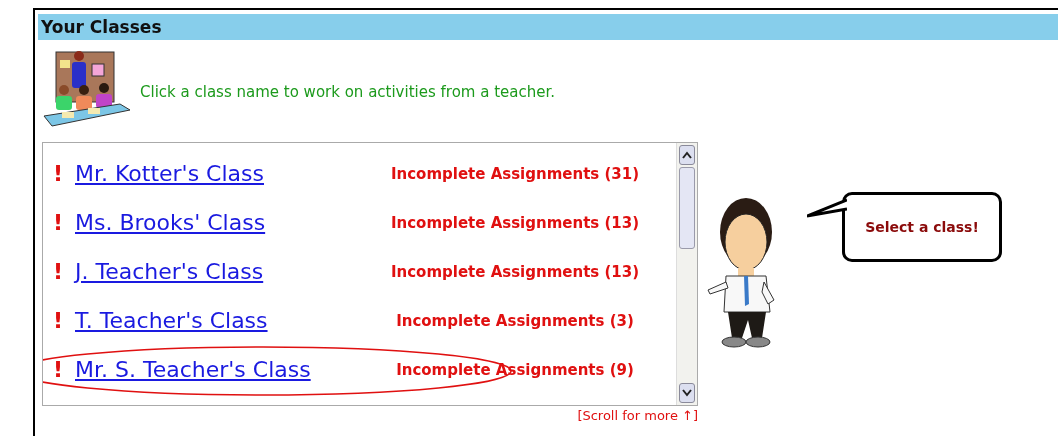 This screenshot has width=1058, height=436. I want to click on class-link: J. Teacher's Class, so click(217, 271).